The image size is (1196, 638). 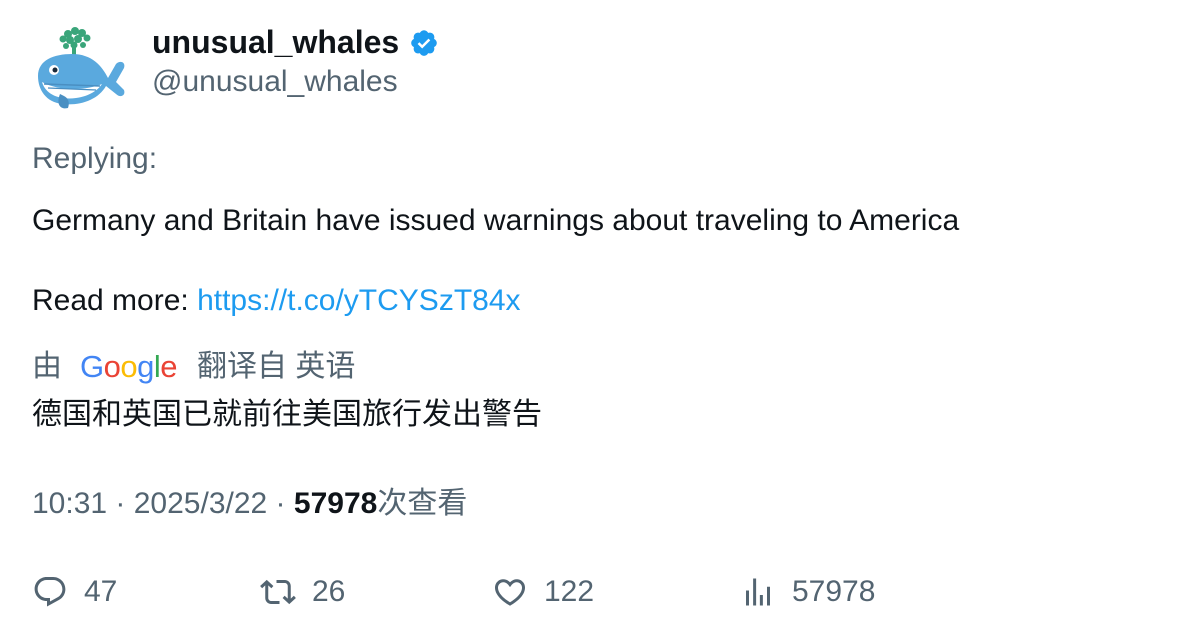 I want to click on translation-prefix: 由, so click(x=47, y=366).